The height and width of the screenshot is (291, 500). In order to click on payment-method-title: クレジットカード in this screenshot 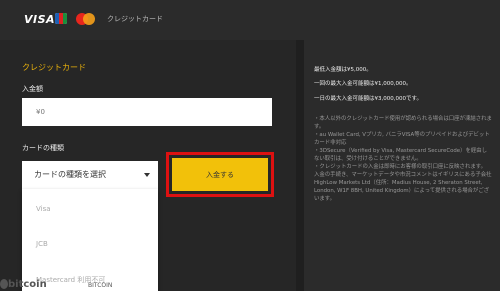, I will do `click(135, 19)`.